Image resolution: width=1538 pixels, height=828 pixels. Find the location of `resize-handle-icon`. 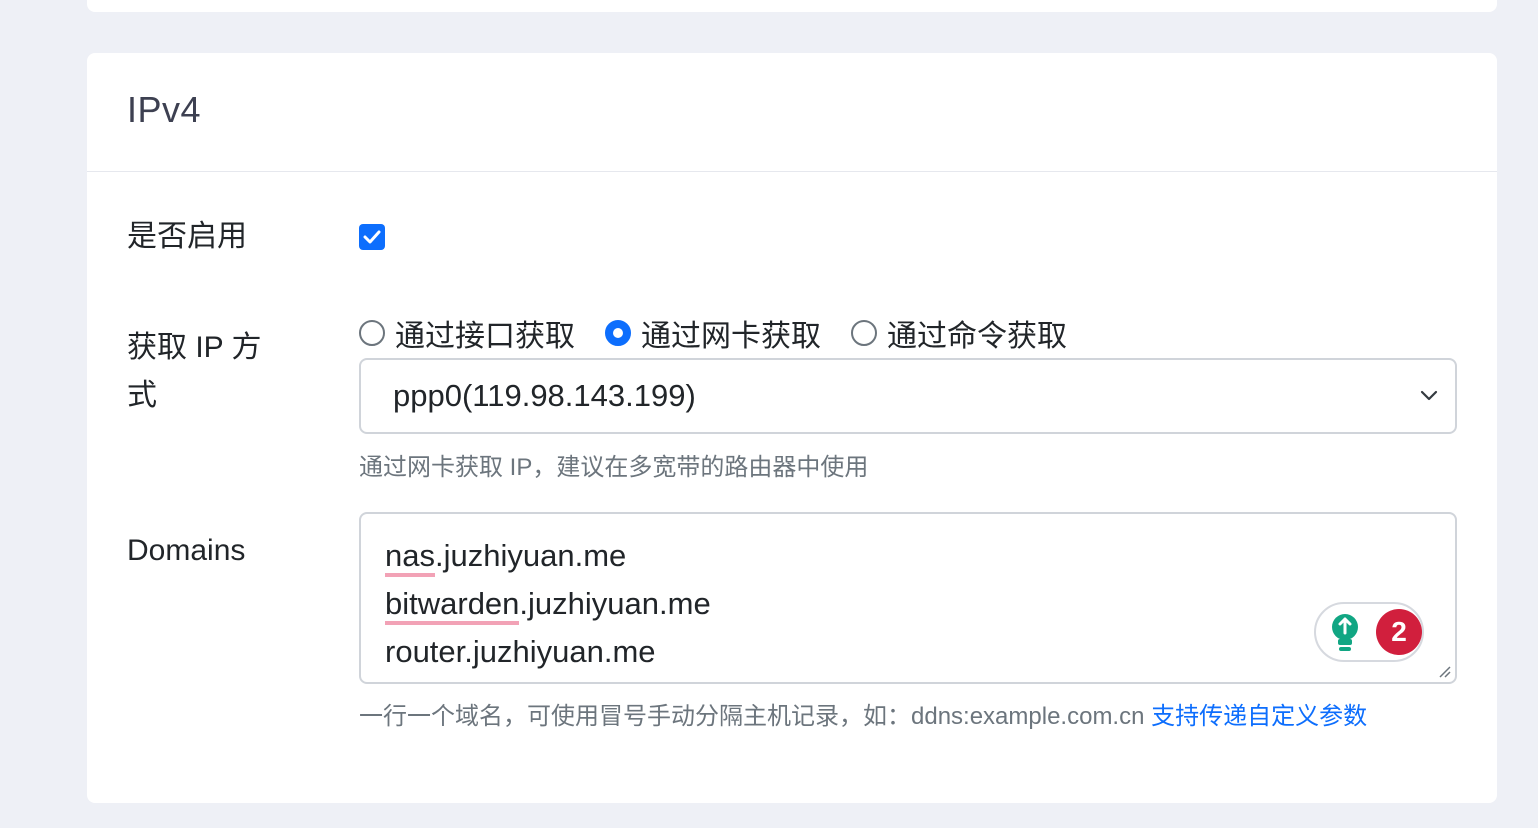

resize-handle-icon is located at coordinates (1443, 670).